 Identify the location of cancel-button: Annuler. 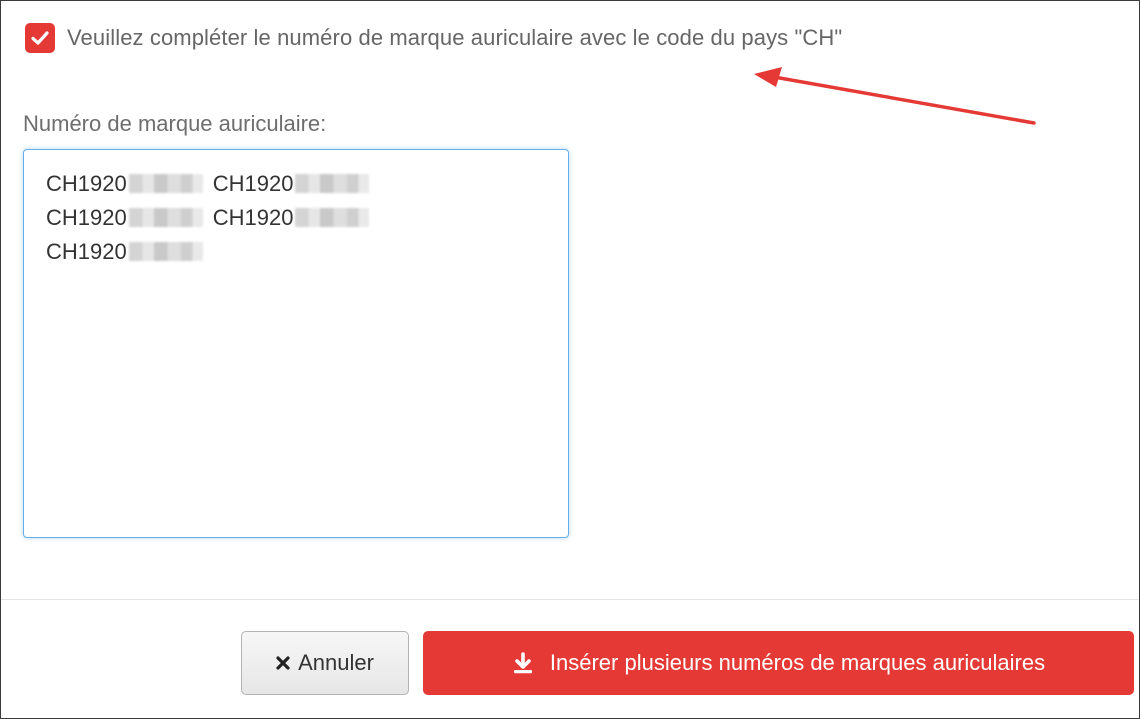
(325, 663).